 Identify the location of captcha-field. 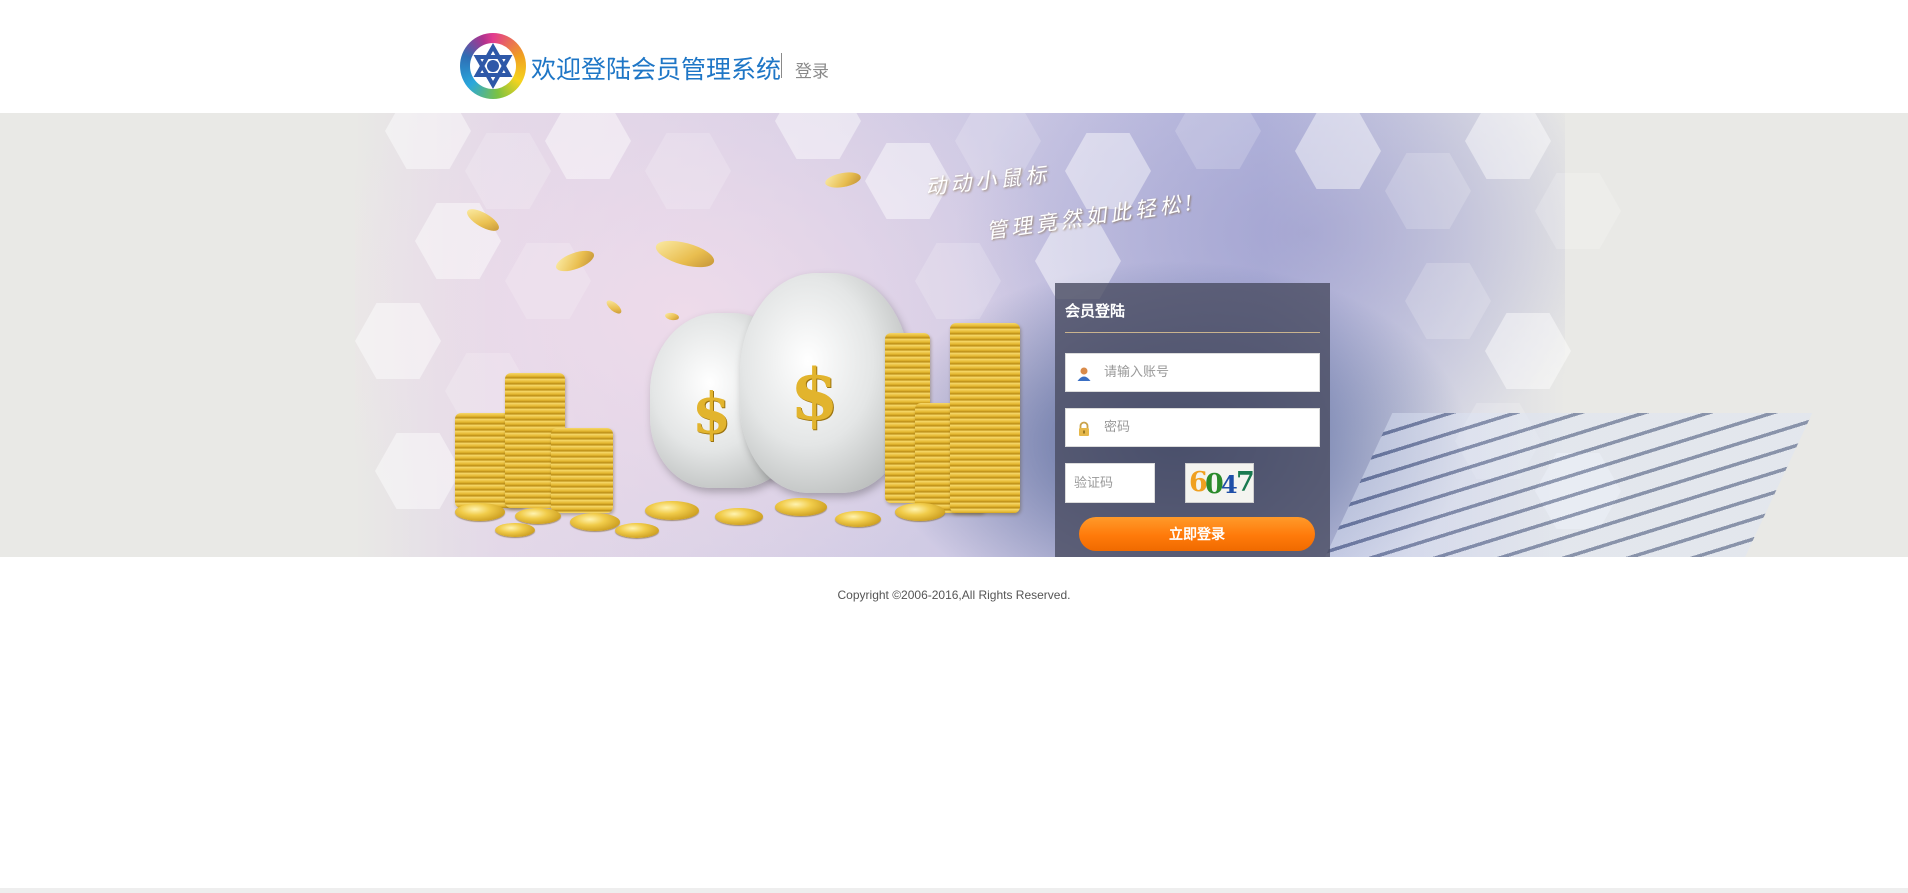
(1110, 483).